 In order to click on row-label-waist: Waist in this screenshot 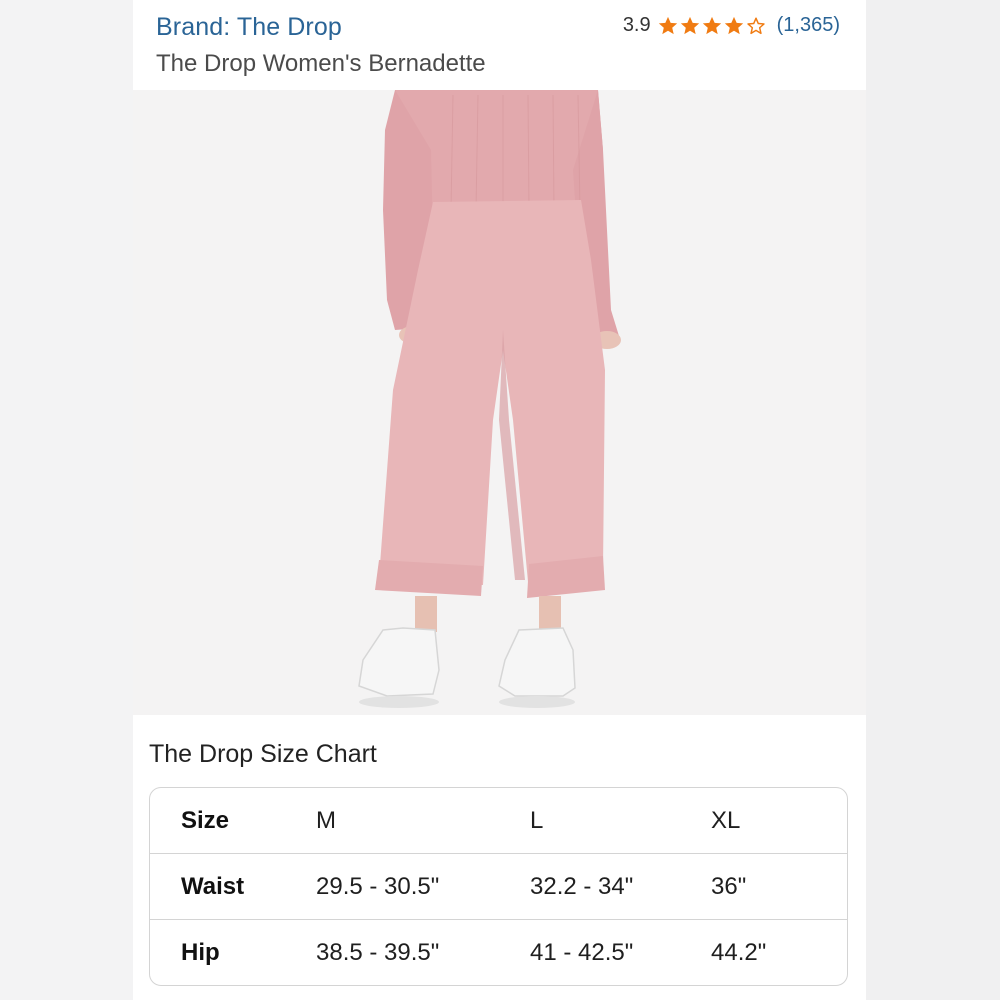, I will do `click(213, 886)`.